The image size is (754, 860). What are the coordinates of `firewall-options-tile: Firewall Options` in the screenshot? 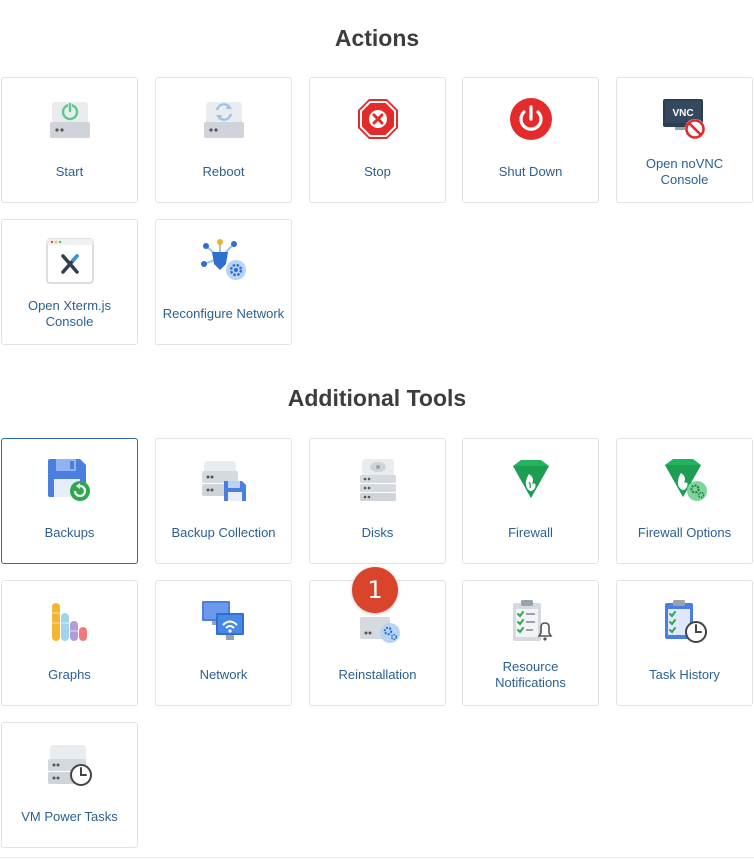 It's located at (684, 501).